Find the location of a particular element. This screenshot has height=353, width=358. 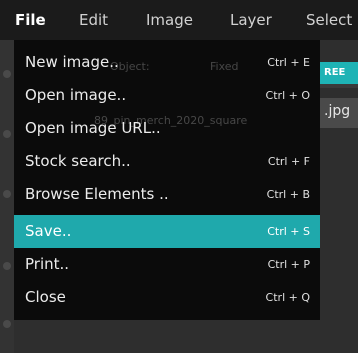

menu-item-save: Save.. Ctrl + S is located at coordinates (167, 231).